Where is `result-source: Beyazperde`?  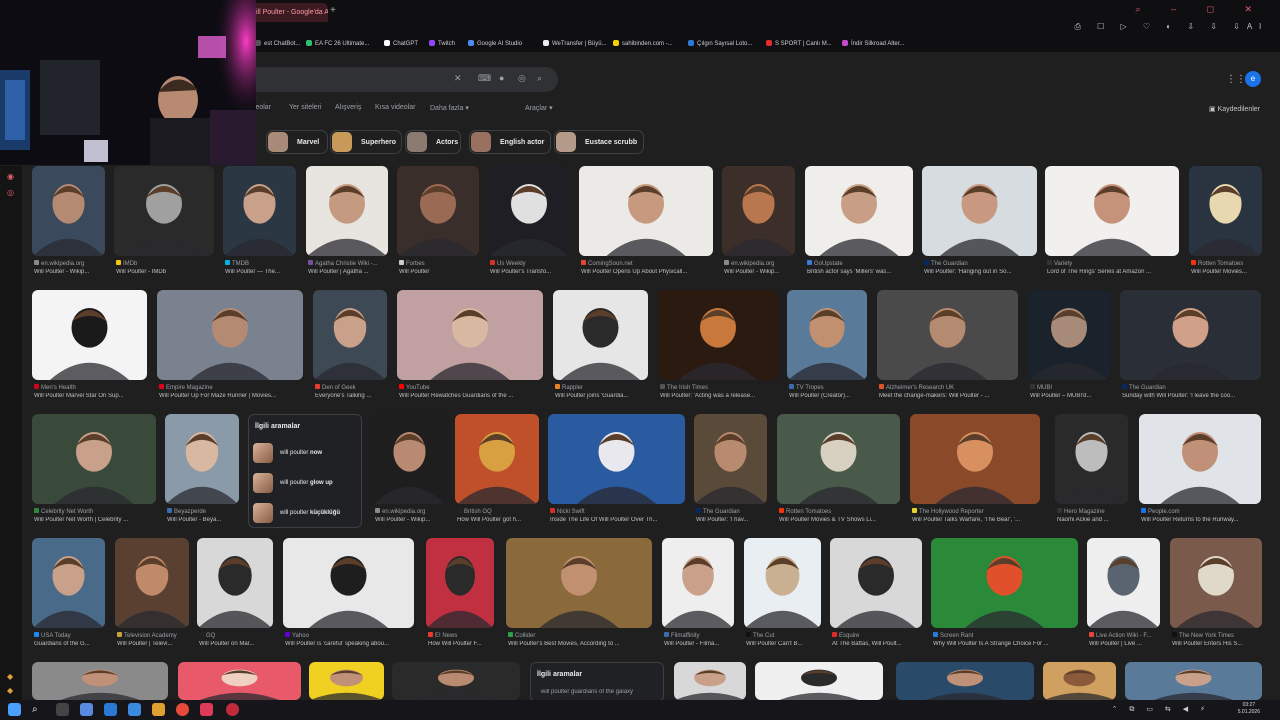
result-source: Beyazperde is located at coordinates (203, 511).